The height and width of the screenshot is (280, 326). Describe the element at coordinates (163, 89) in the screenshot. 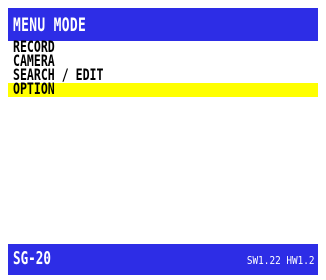

I see `menu-item-option: OPTION` at that location.